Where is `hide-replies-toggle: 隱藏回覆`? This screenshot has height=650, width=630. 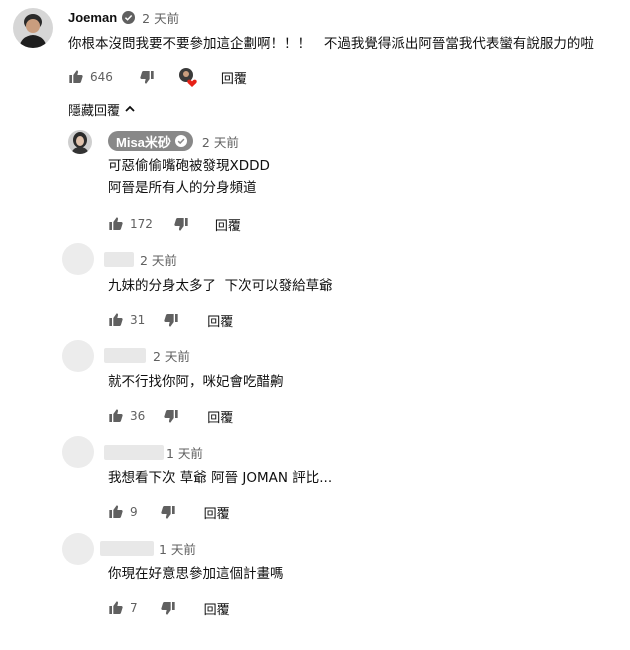 hide-replies-toggle: 隱藏回覆 is located at coordinates (102, 109).